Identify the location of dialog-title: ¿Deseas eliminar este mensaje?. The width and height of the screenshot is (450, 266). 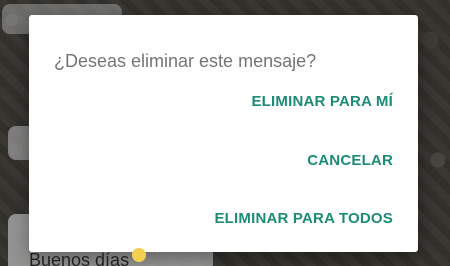
(185, 61).